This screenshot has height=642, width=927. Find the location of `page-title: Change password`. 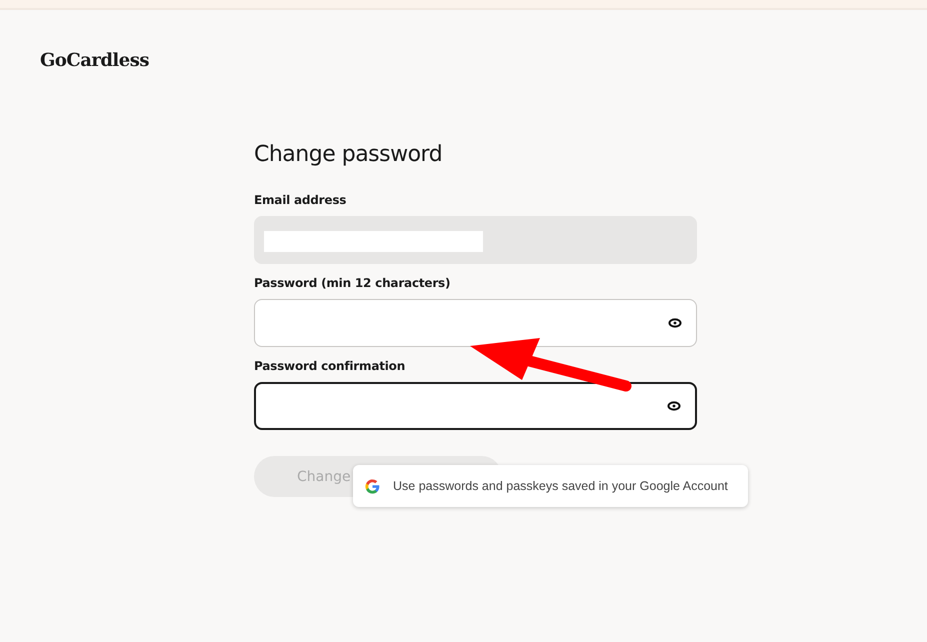

page-title: Change password is located at coordinates (349, 154).